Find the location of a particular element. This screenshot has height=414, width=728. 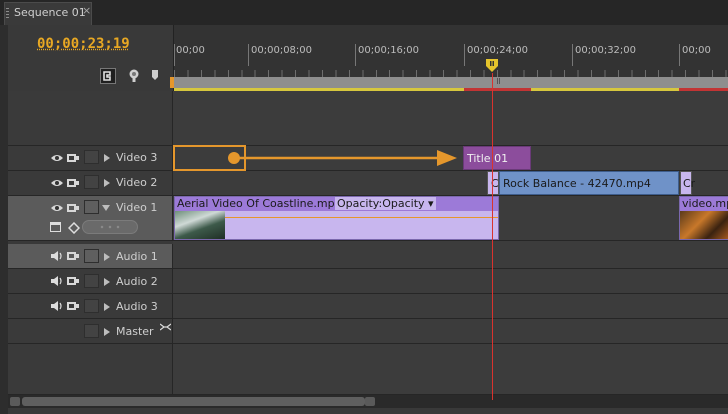

ruler-label: 00;00;08;00 is located at coordinates (282, 50).